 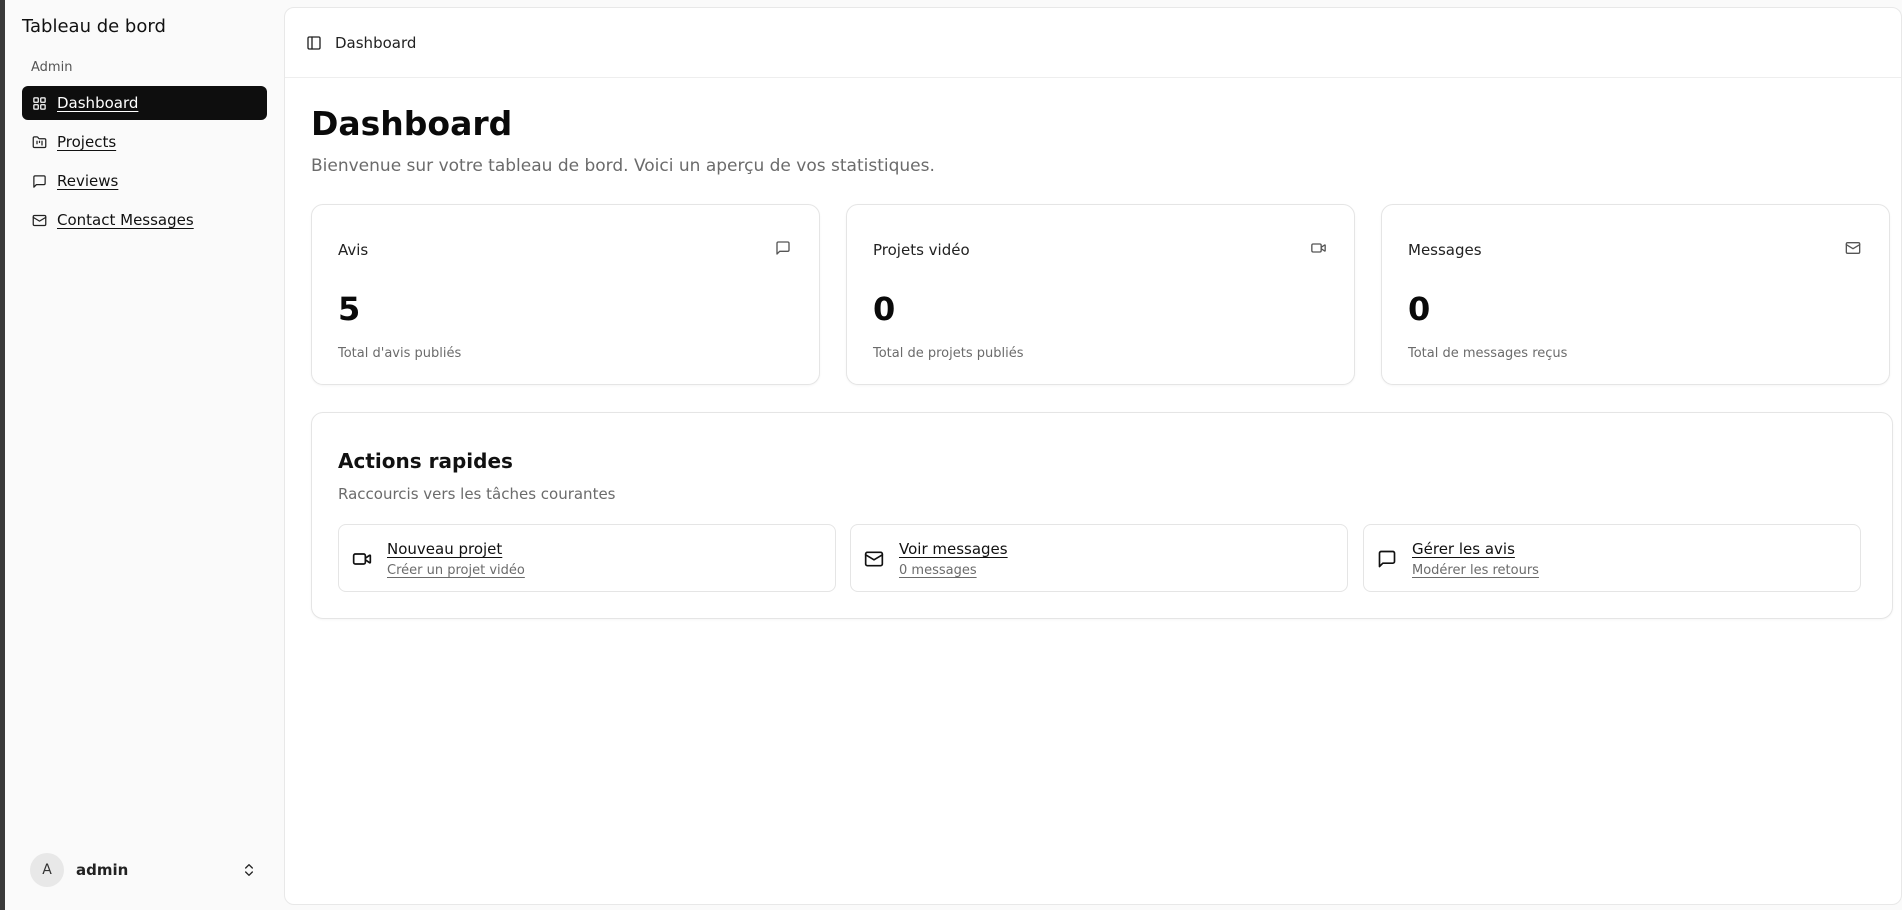 What do you see at coordinates (144, 181) in the screenshot?
I see `sidebar-item-reviews: Reviews` at bounding box center [144, 181].